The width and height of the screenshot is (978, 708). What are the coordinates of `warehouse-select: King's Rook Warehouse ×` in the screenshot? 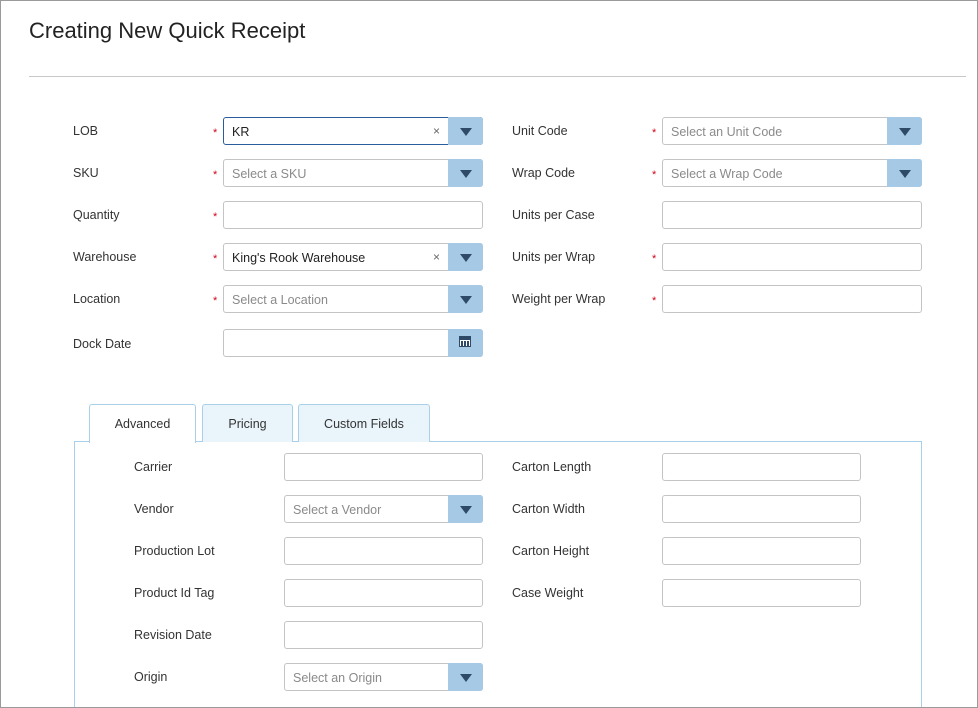 It's located at (353, 257).